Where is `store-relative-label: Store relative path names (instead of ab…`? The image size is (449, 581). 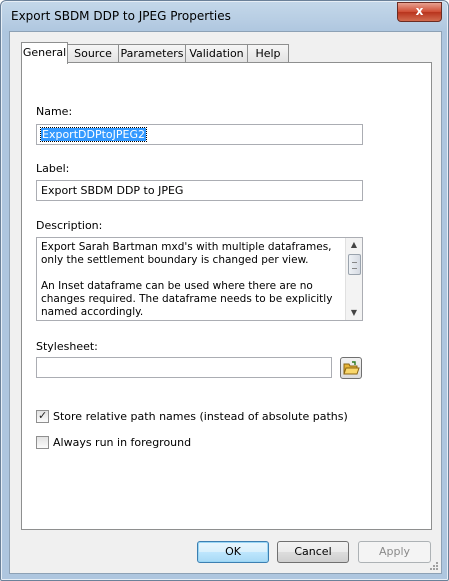 store-relative-label: Store relative path names (instead of ab… is located at coordinates (200, 416).